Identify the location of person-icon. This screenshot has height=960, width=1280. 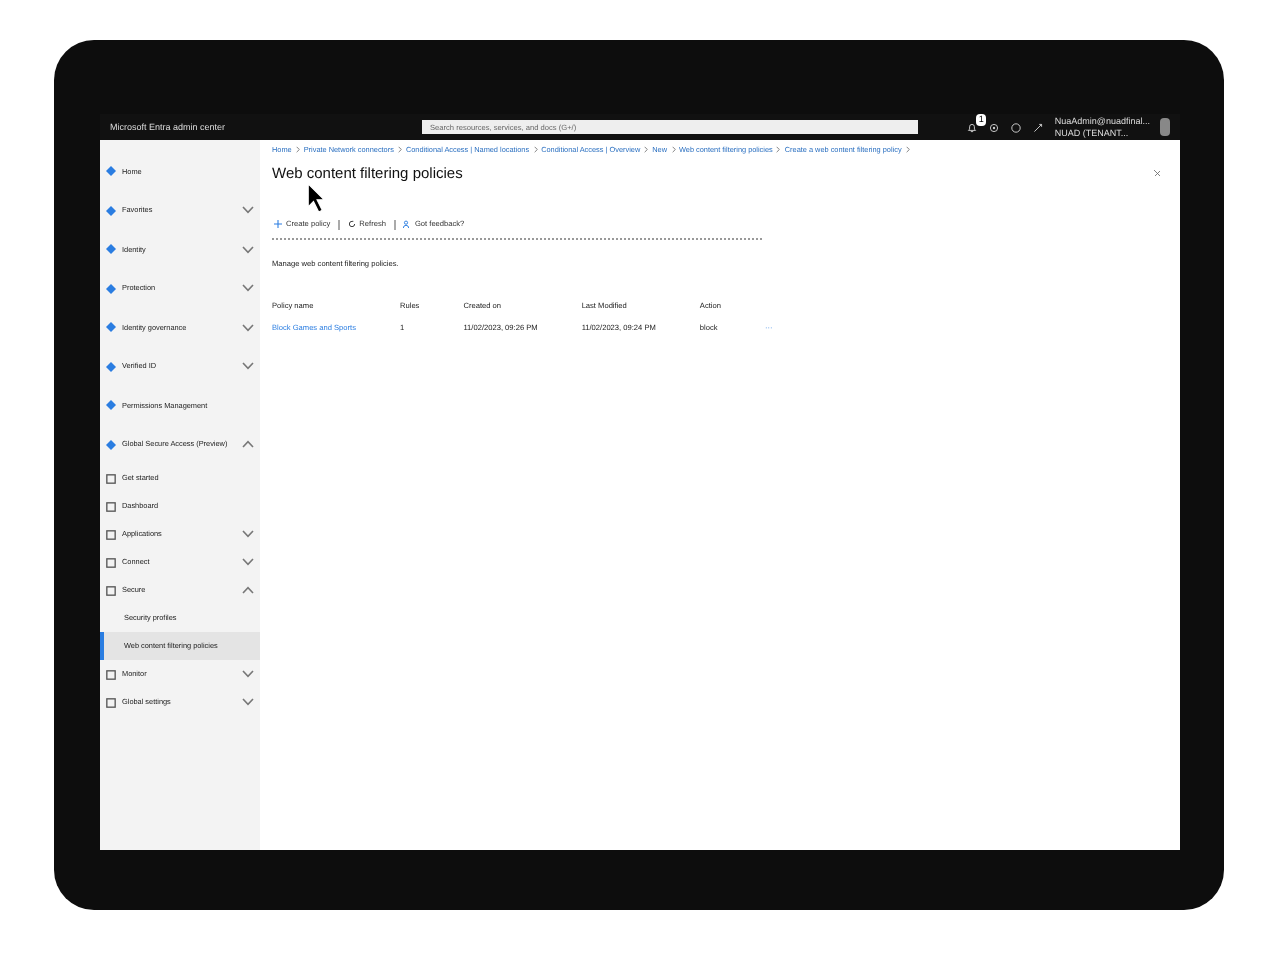
(406, 224).